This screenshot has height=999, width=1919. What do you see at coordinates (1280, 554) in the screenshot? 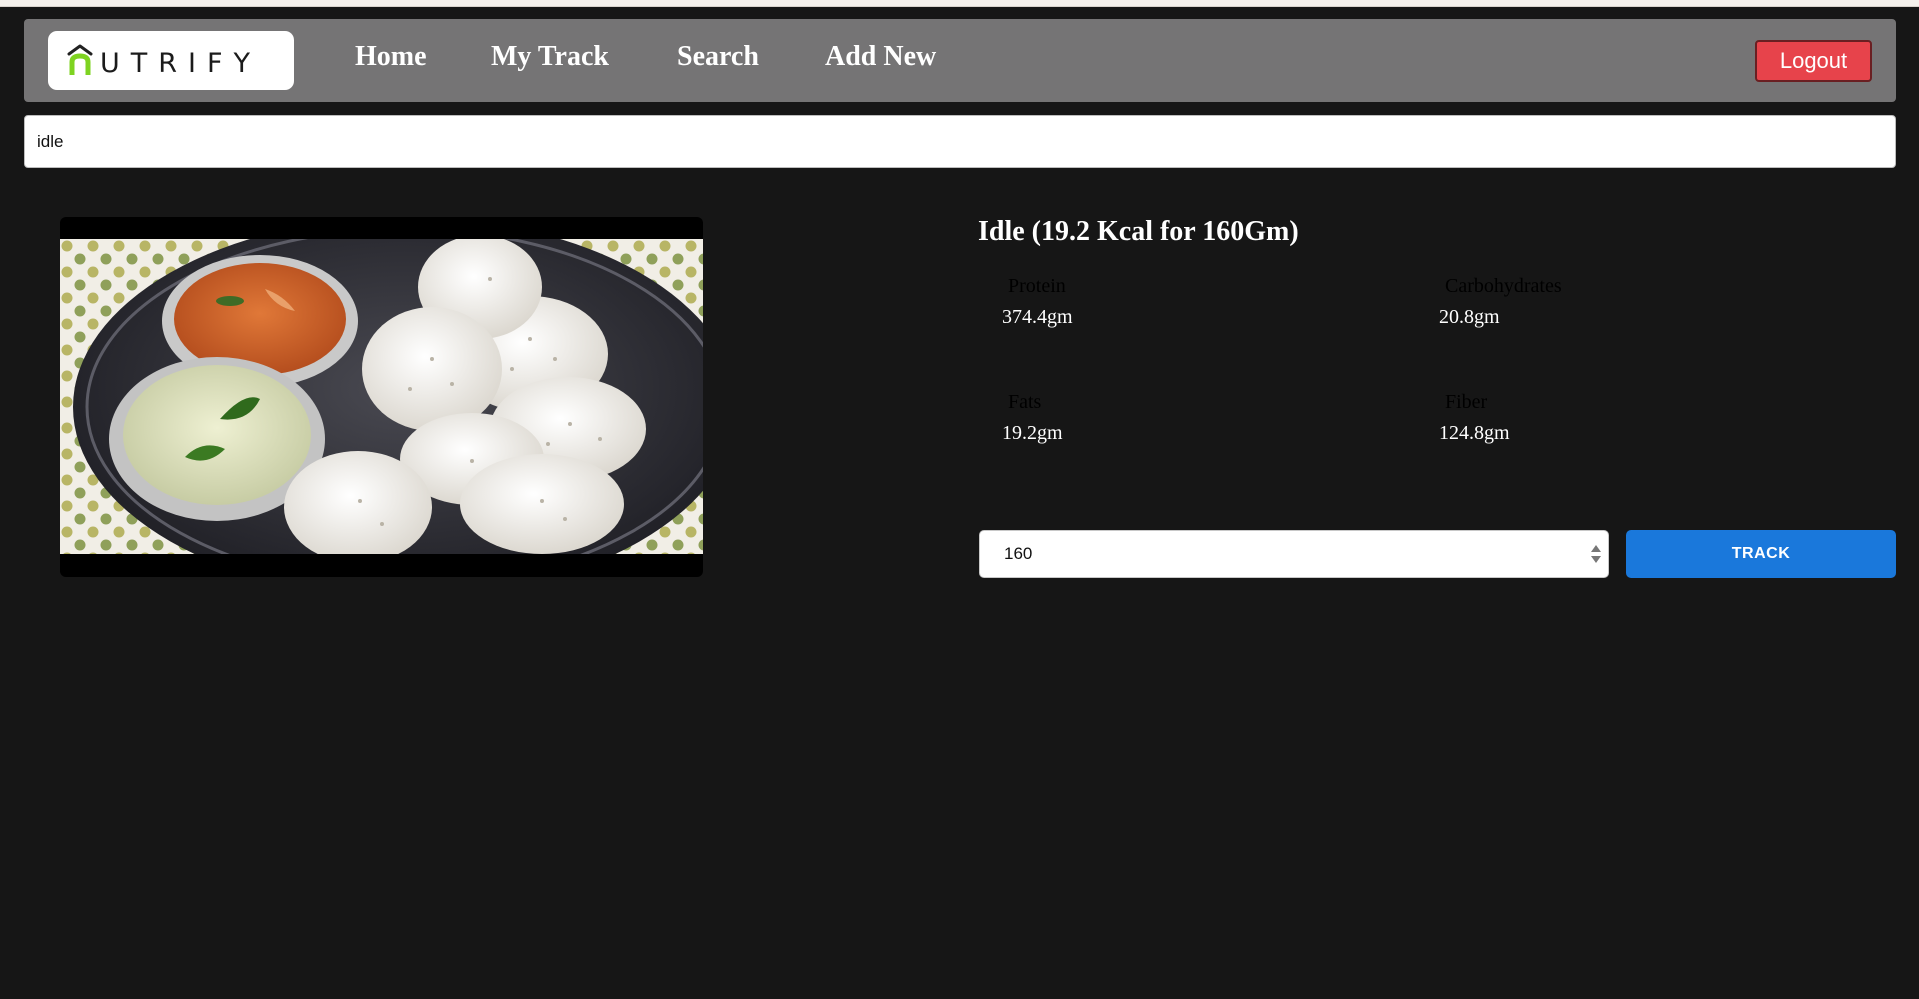
I see `quantity-input` at bounding box center [1280, 554].